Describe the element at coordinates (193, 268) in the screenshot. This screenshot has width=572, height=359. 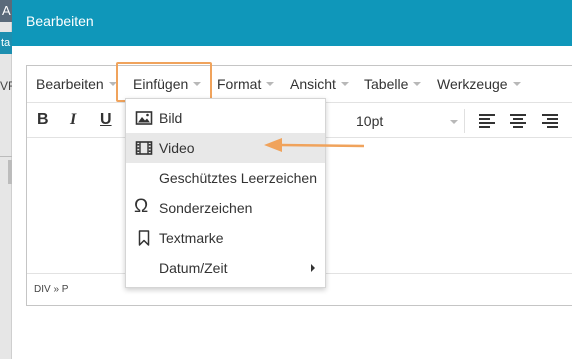
I see `menu-item-label: Datum/Zeit` at that location.